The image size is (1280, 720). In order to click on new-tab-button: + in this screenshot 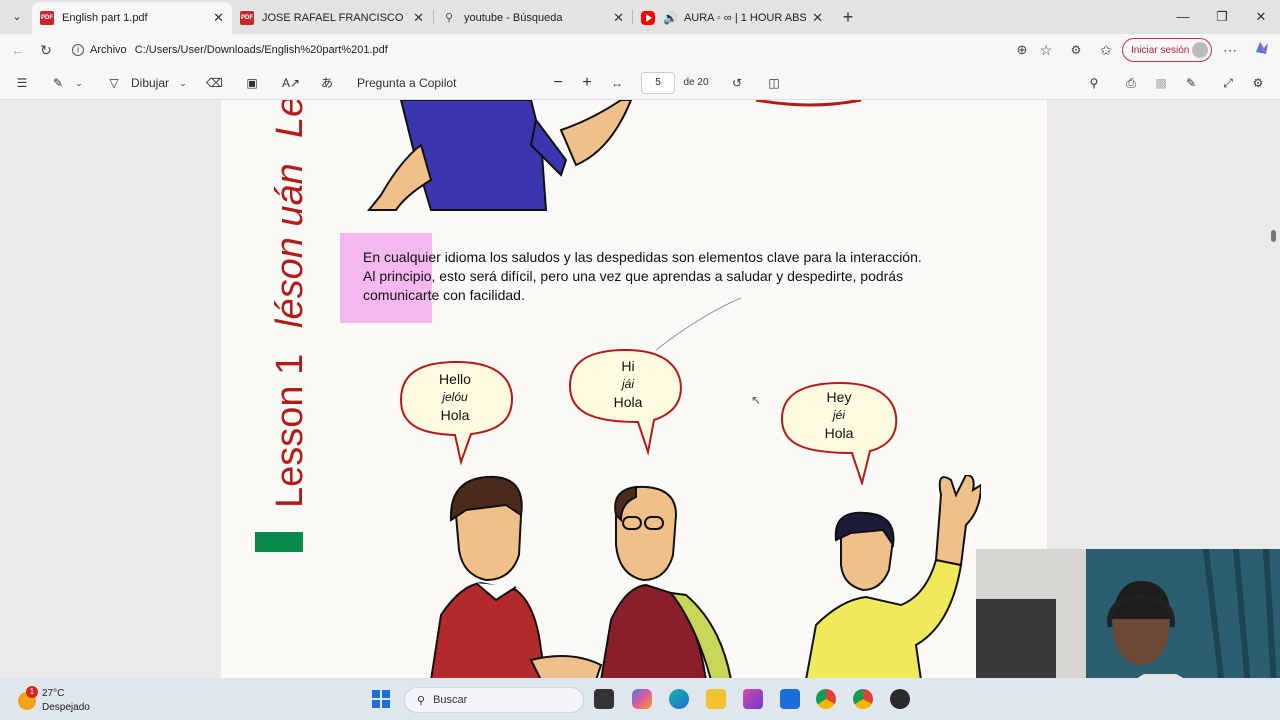, I will do `click(848, 17)`.